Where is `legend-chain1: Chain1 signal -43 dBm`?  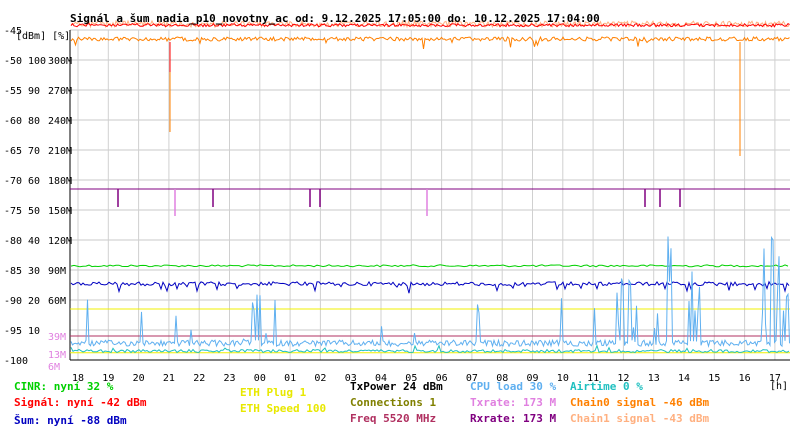 legend-chain1: Chain1 signal -43 dBm is located at coordinates (640, 418).